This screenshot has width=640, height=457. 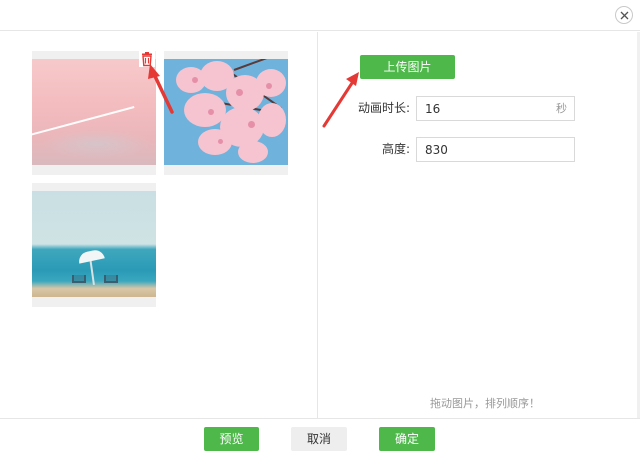 I want to click on cancel-button: 取消, so click(x=319, y=439).